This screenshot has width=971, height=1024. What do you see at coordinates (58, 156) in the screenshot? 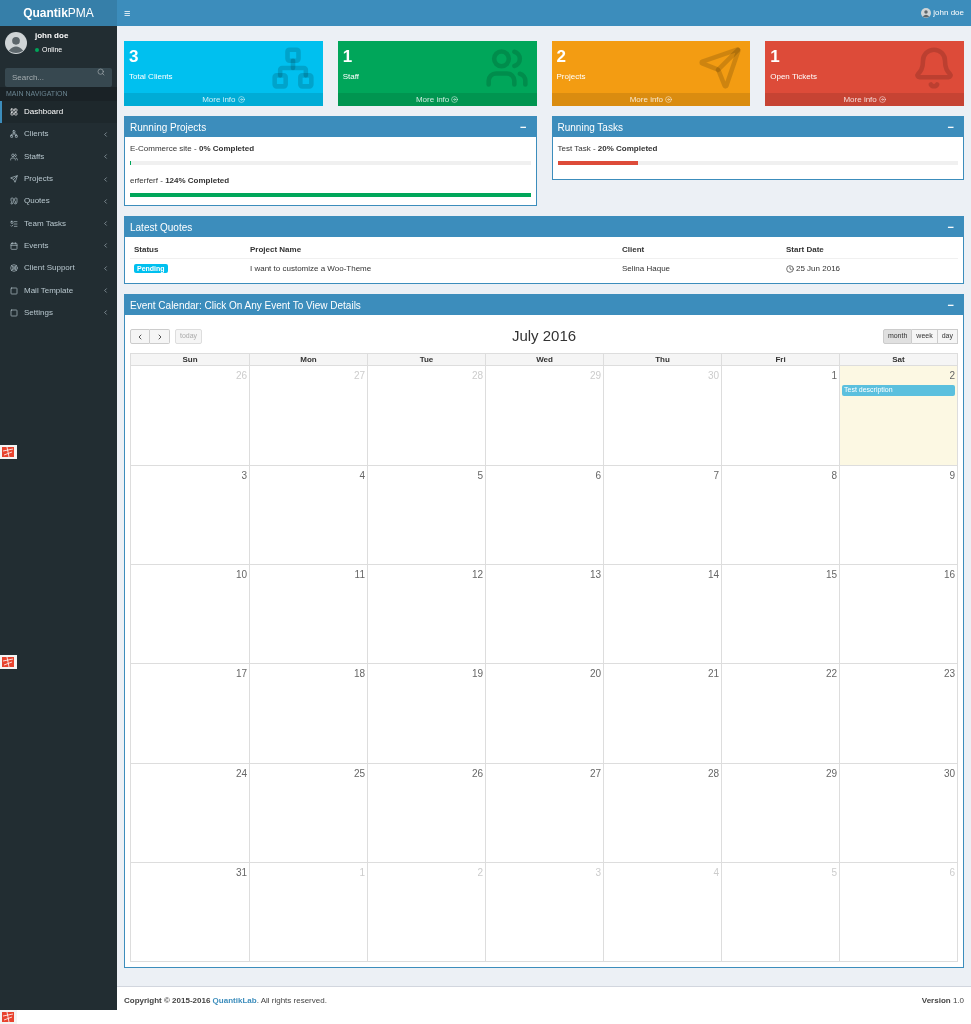
I see `nav-item: Staffs` at bounding box center [58, 156].